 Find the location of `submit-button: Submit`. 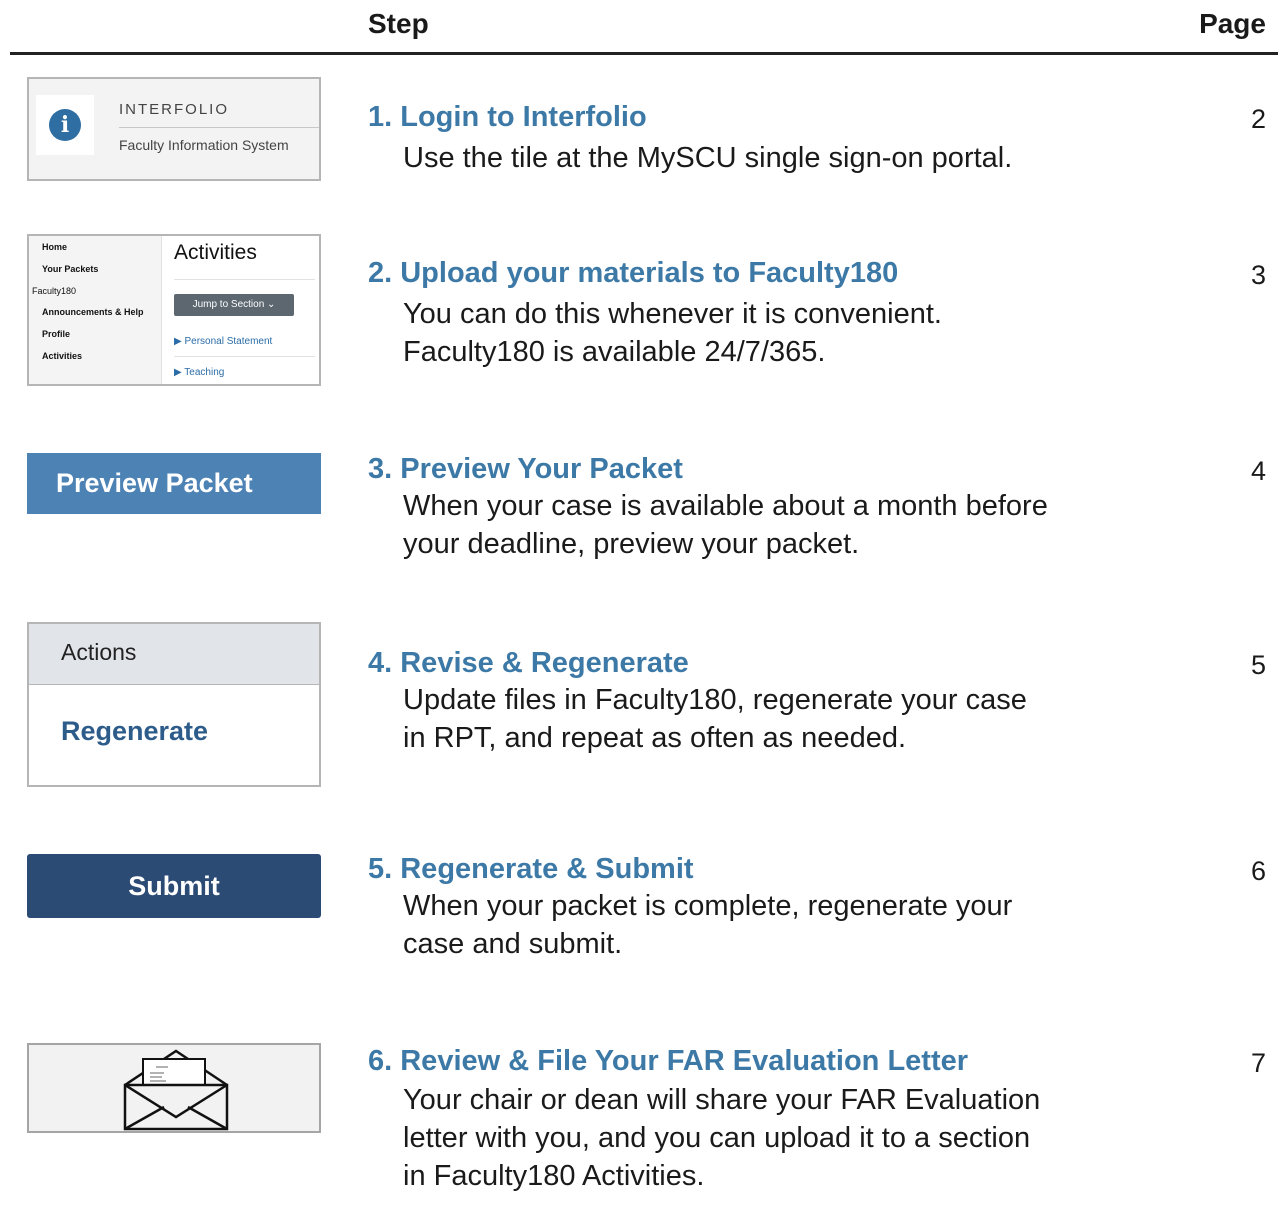

submit-button: Submit is located at coordinates (174, 886).